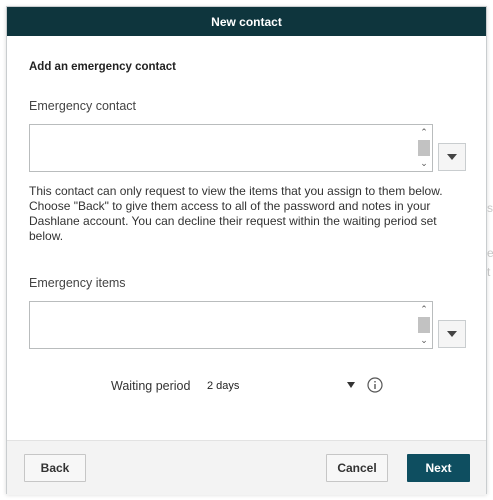 This screenshot has height=500, width=493. What do you see at coordinates (82, 106) in the screenshot?
I see `emergency-contact-label: Emergency contact` at bounding box center [82, 106].